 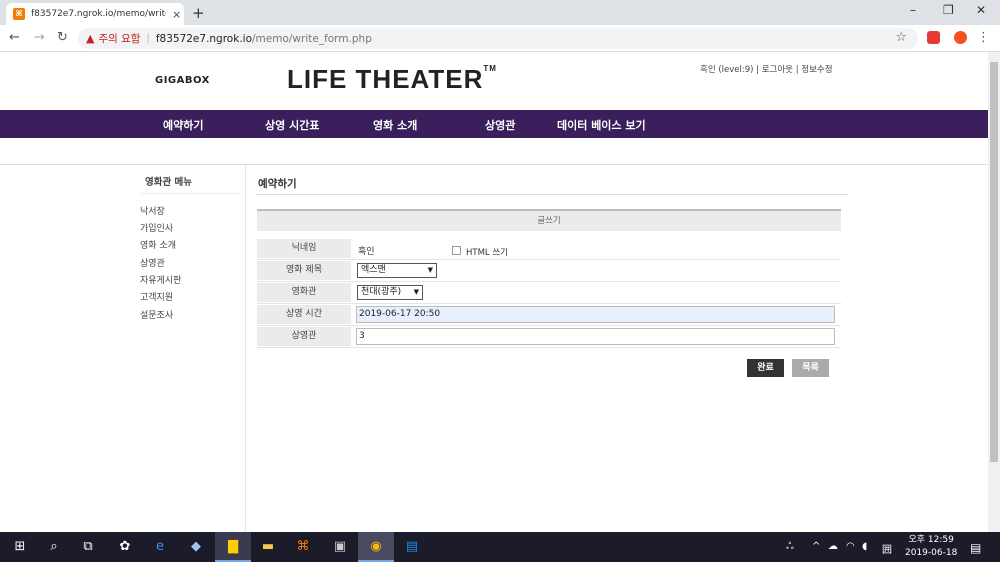 What do you see at coordinates (810, 368) in the screenshot?
I see `list-button: 목록` at bounding box center [810, 368].